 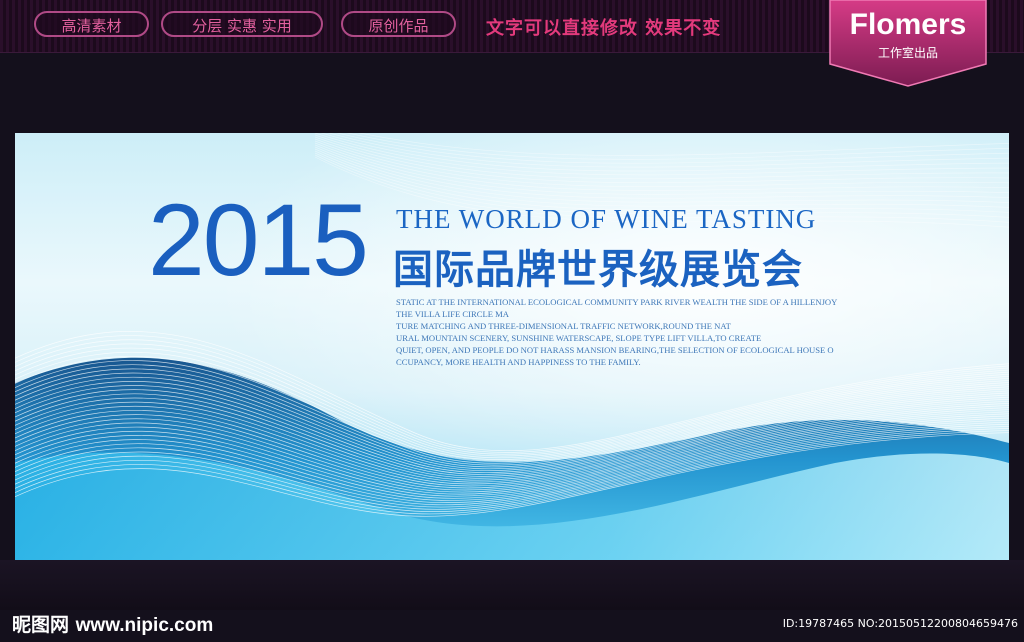 I want to click on brand-subtitle: 工作室出品, so click(x=907, y=53).